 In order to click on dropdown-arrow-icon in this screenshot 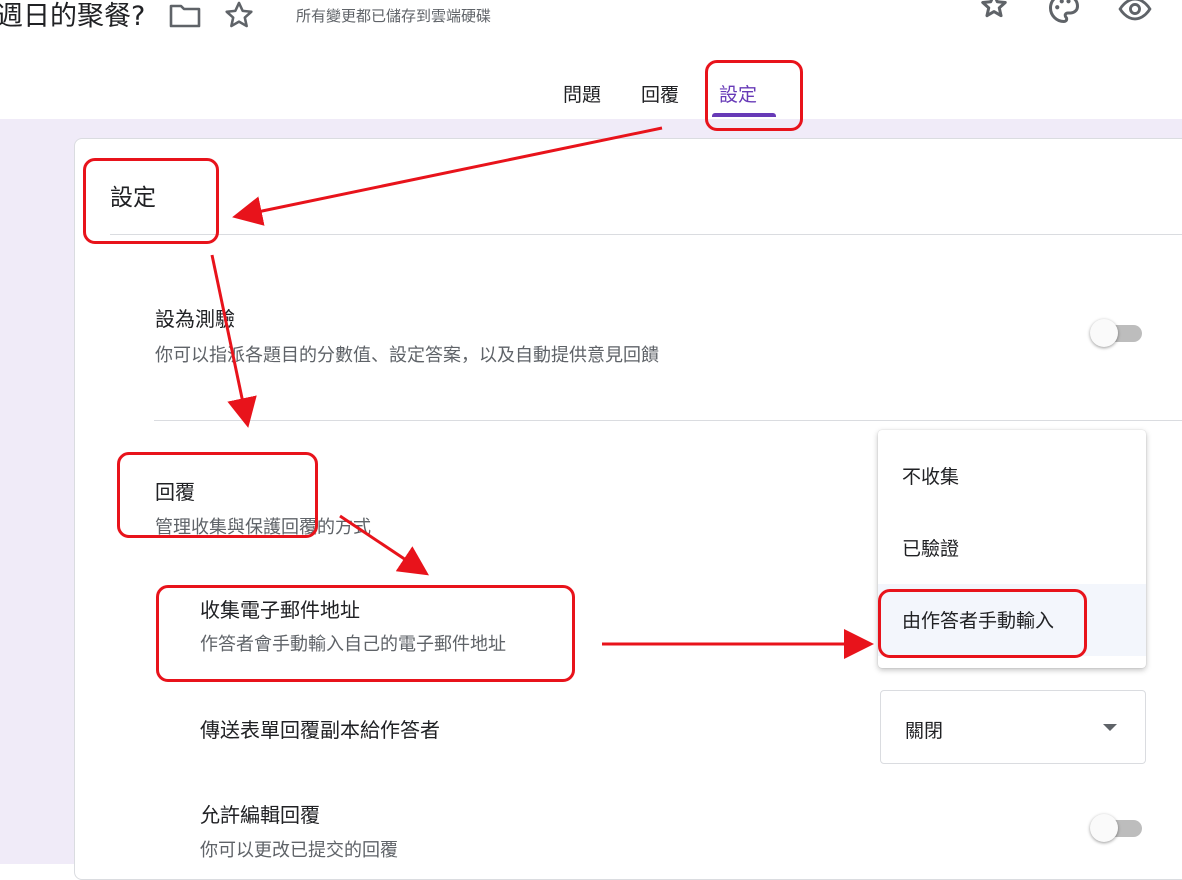, I will do `click(1110, 727)`.